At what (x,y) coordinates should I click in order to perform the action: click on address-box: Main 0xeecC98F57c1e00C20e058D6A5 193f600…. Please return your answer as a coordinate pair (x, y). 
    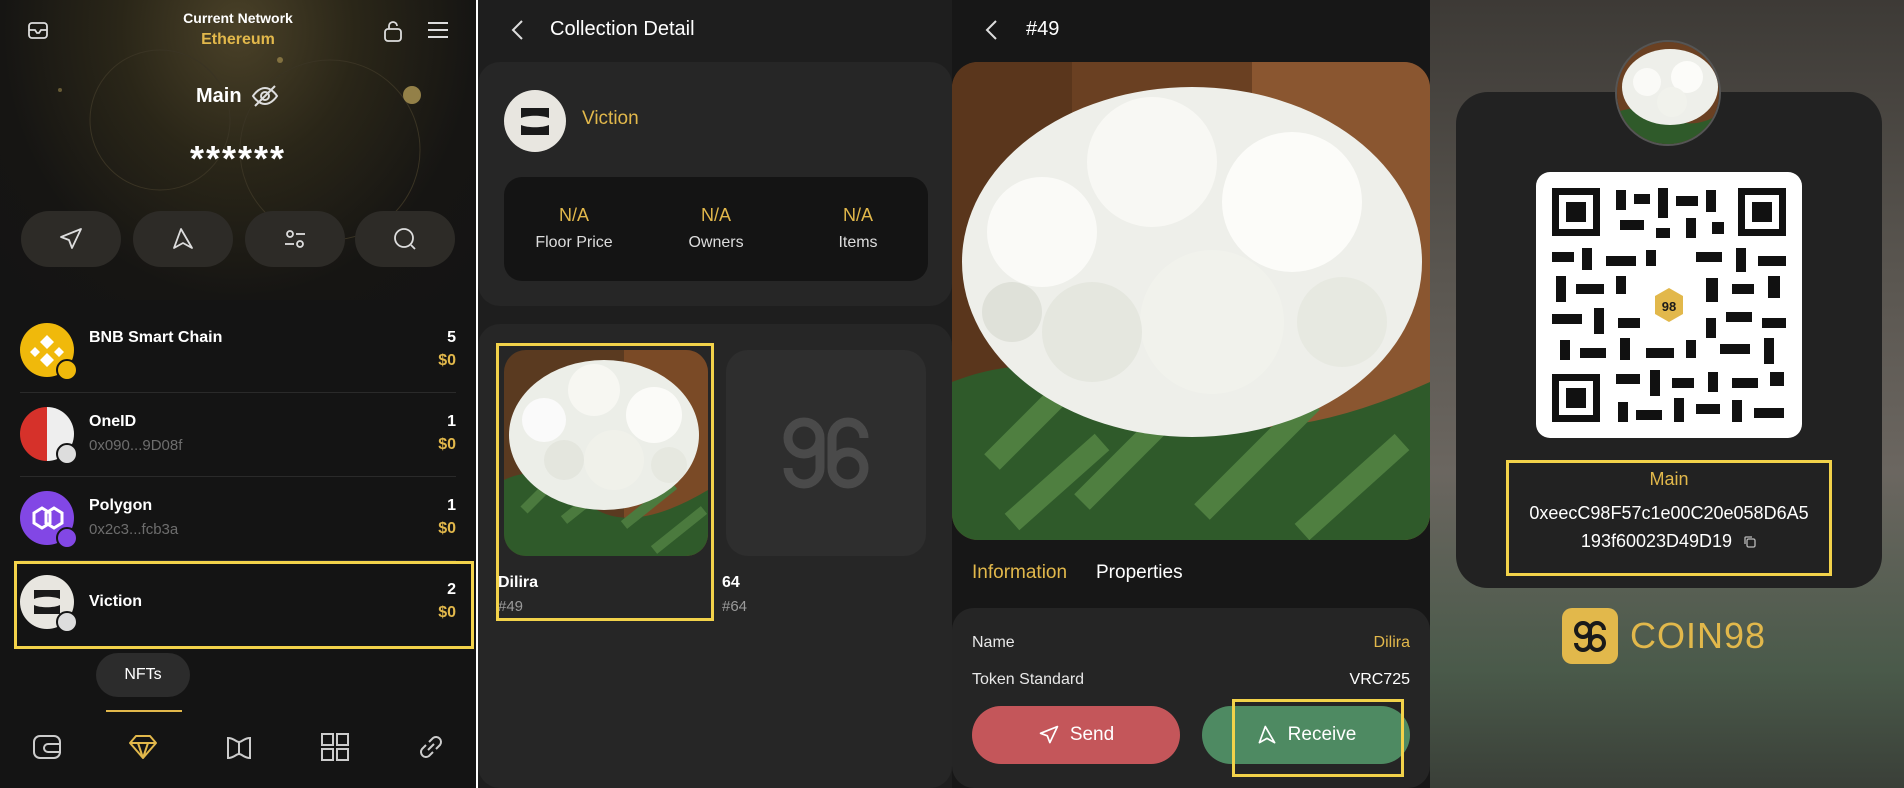
    Looking at the image, I should click on (1669, 518).